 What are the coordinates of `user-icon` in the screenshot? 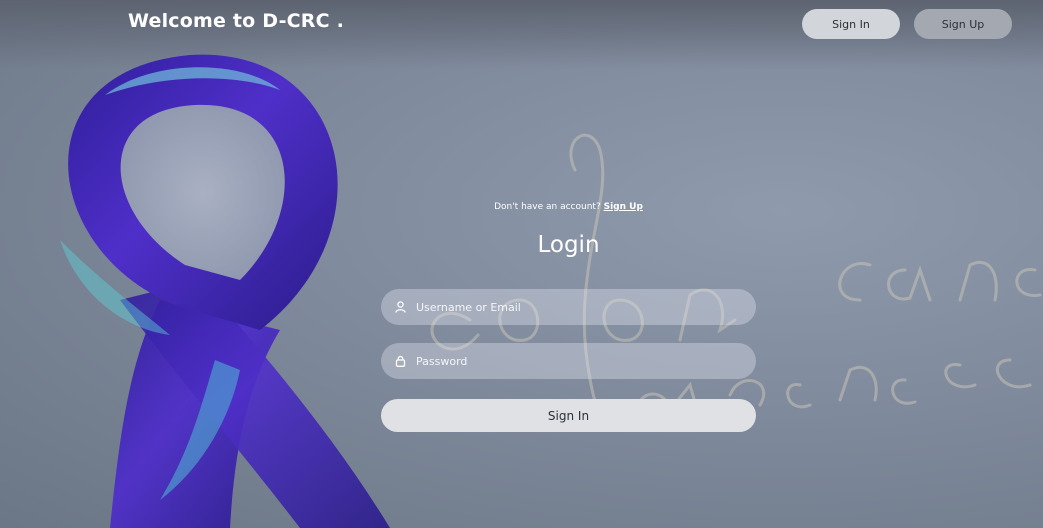 It's located at (400, 307).